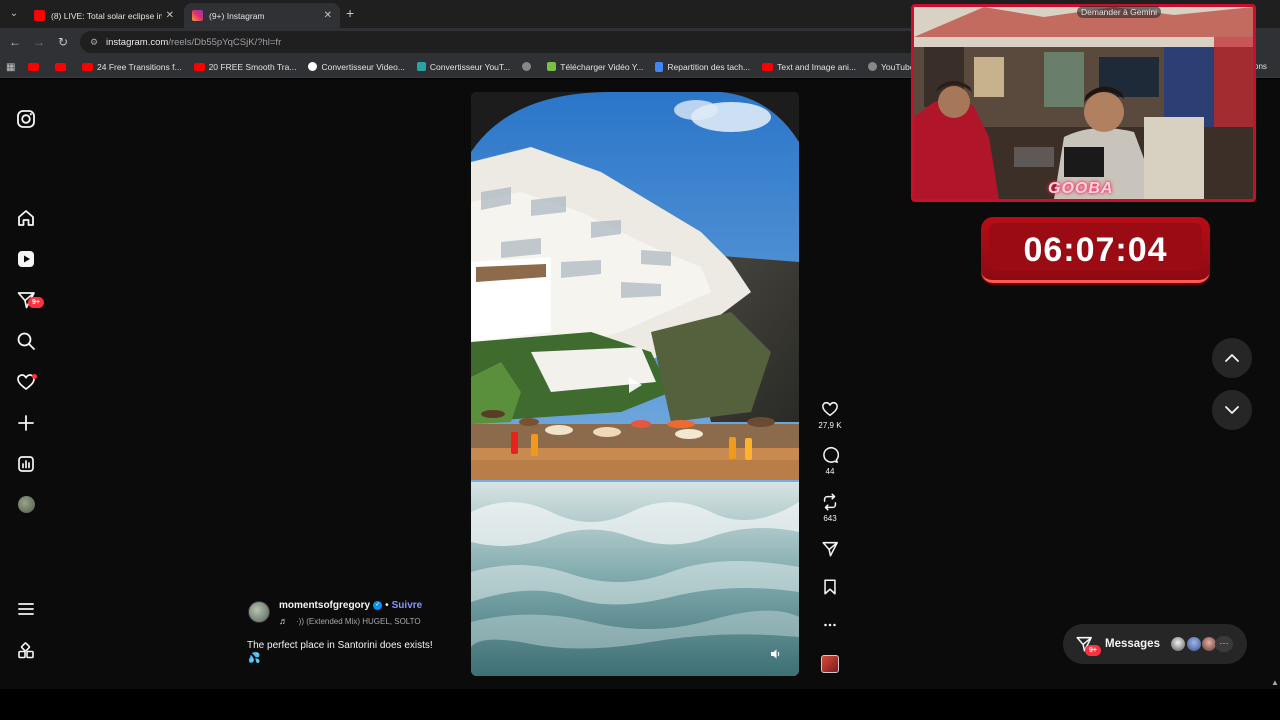 The width and height of the screenshot is (1280, 720). What do you see at coordinates (830, 425) in the screenshot?
I see `like-count: 27,9 K` at bounding box center [830, 425].